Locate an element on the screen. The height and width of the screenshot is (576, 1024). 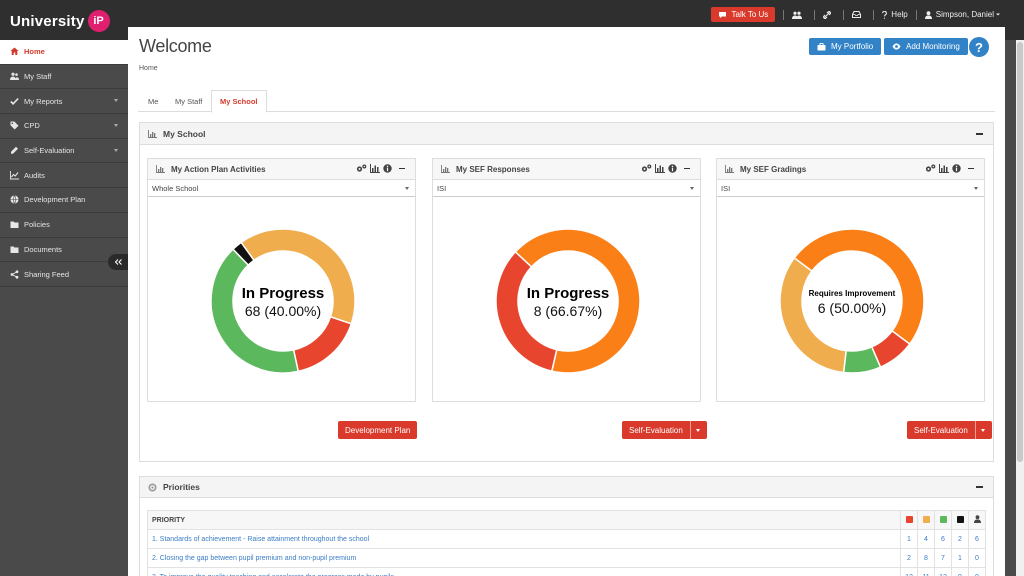
users-icon is located at coordinates (14, 76).